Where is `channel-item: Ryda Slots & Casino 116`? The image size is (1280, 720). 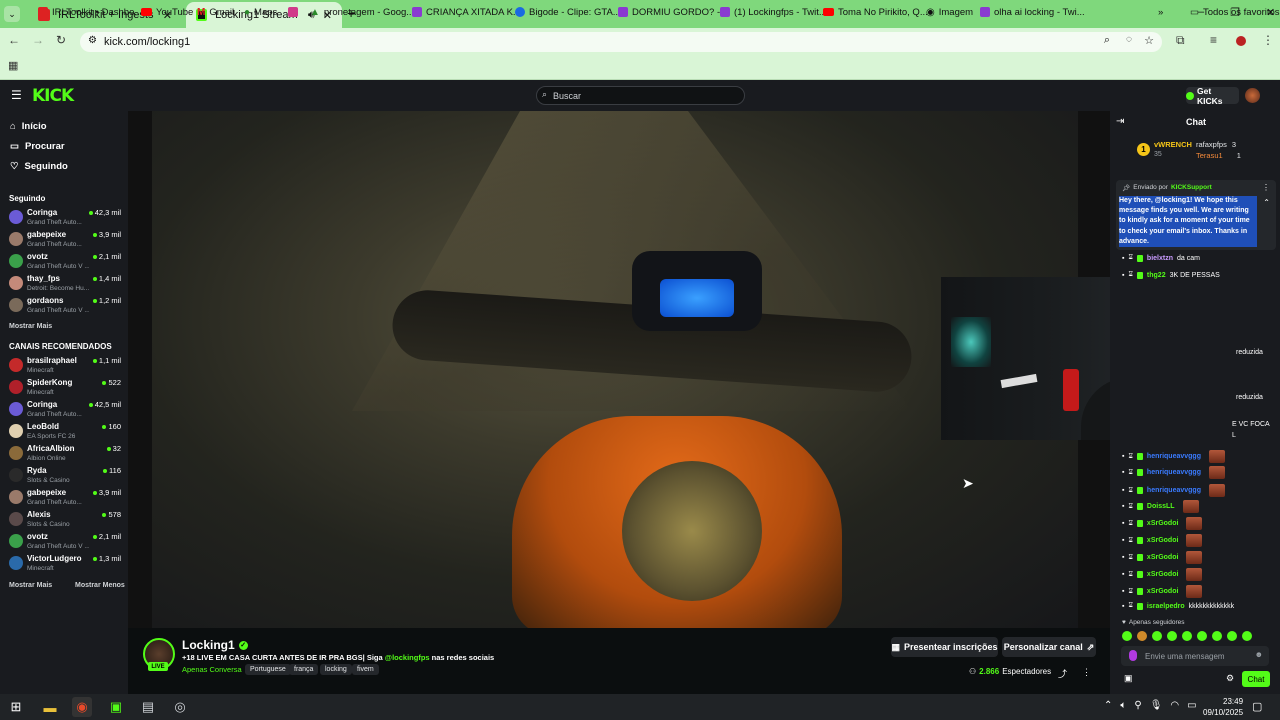 channel-item: Ryda Slots & Casino 116 is located at coordinates (65, 476).